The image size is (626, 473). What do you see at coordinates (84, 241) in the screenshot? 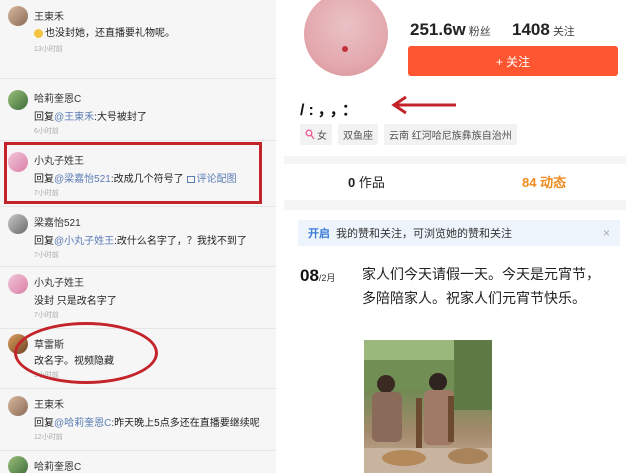
I see `mention-link: @小丸子姓王` at bounding box center [84, 241].